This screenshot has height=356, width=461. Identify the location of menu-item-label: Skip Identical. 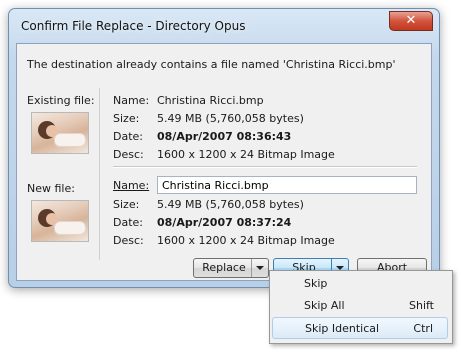
(342, 328).